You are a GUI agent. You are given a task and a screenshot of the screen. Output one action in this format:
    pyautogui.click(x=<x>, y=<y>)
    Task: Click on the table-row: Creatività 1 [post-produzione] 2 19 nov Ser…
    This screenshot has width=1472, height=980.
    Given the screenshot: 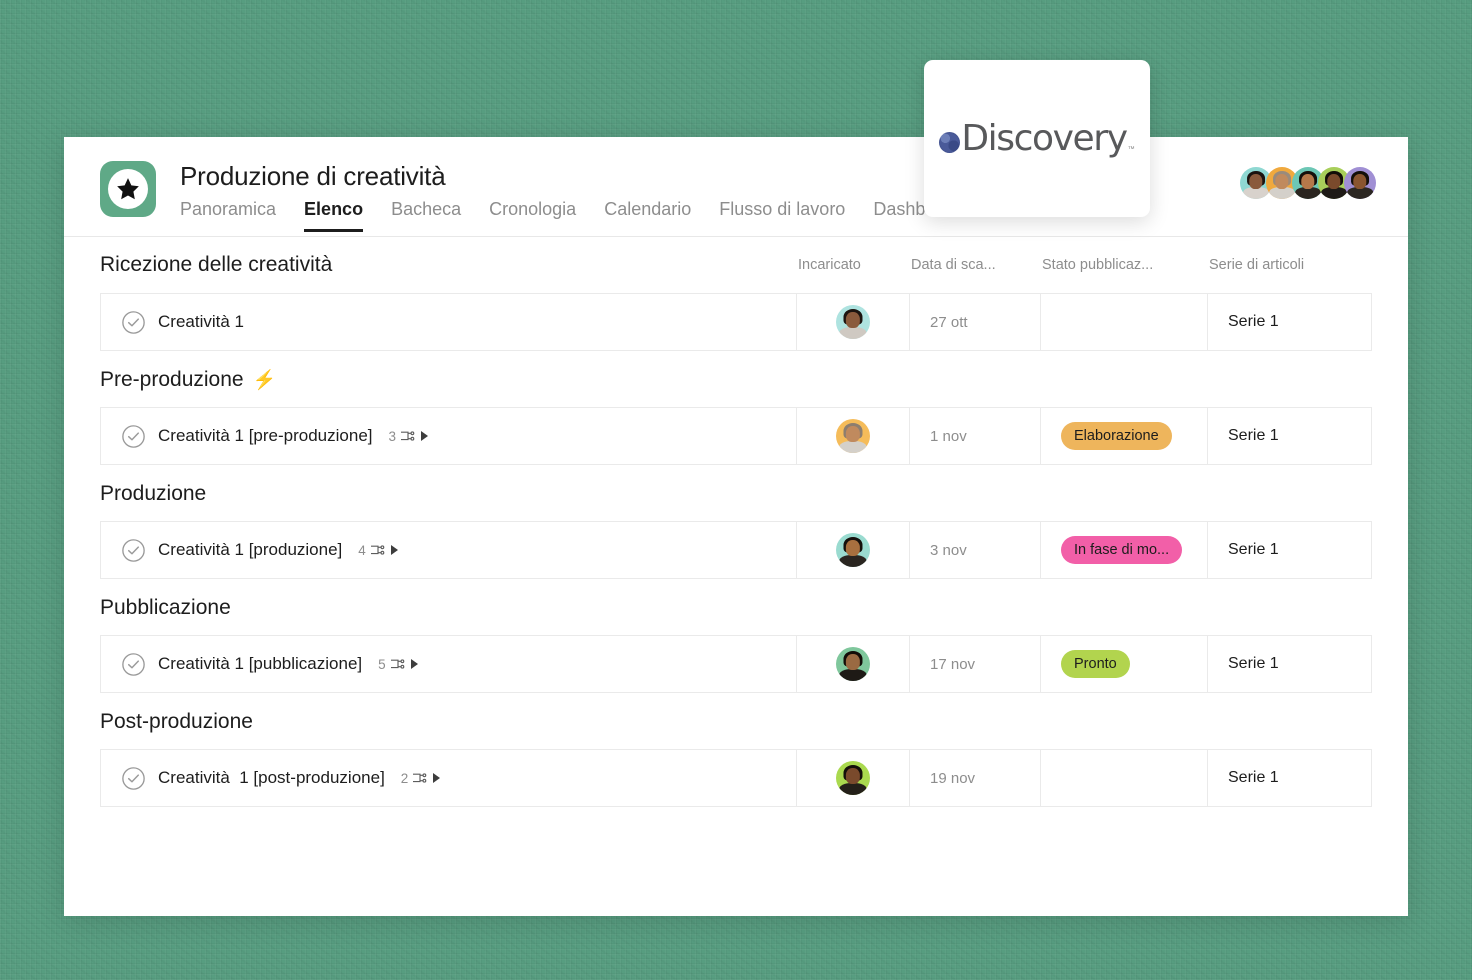 What is the action you would take?
    pyautogui.click(x=736, y=778)
    